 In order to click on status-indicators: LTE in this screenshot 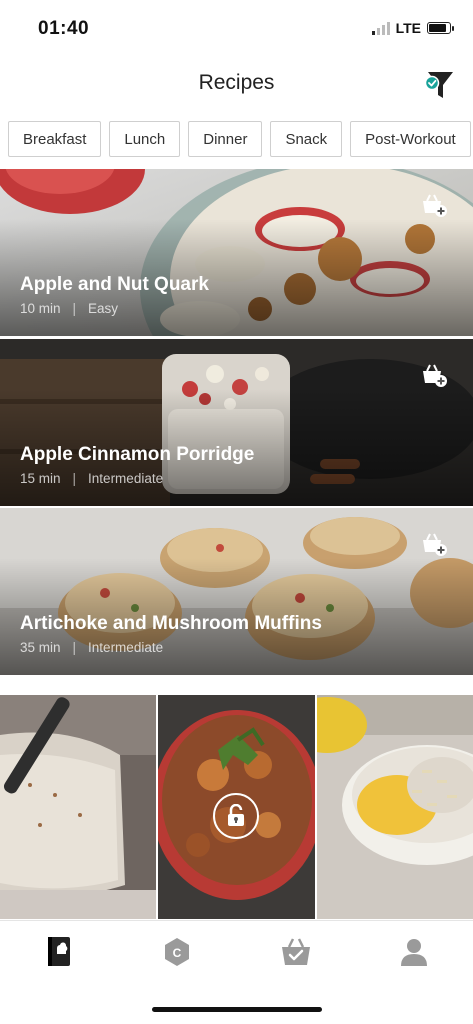, I will do `click(412, 28)`.